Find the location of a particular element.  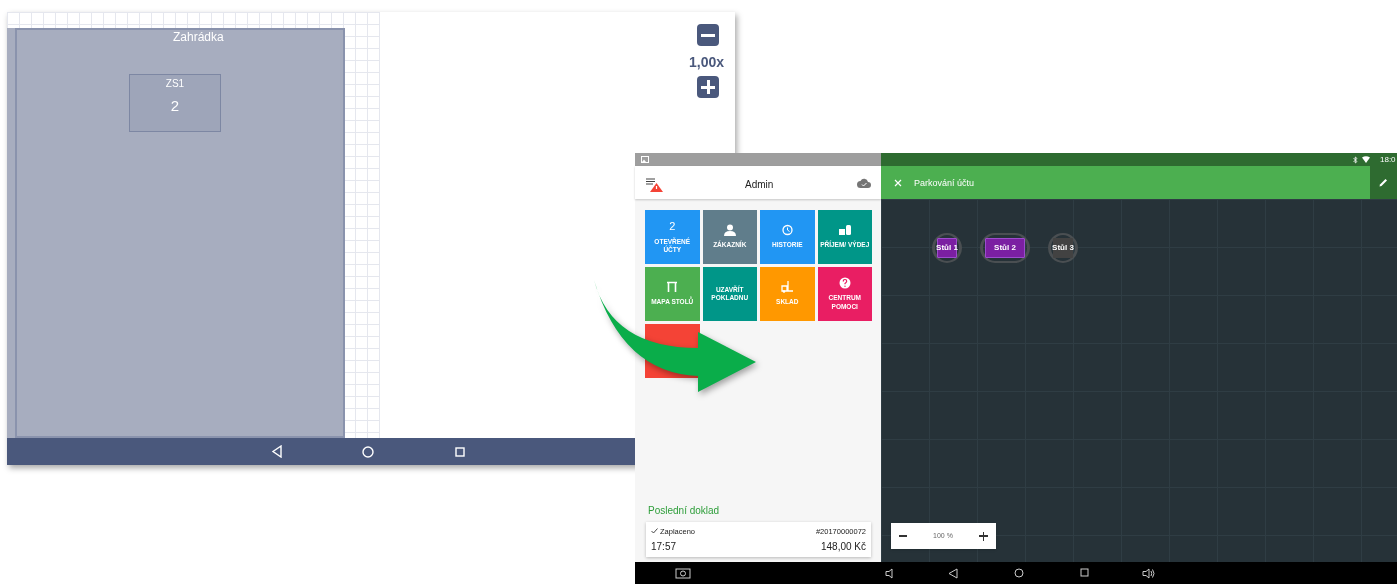

wifi-icon is located at coordinates (1366, 159).